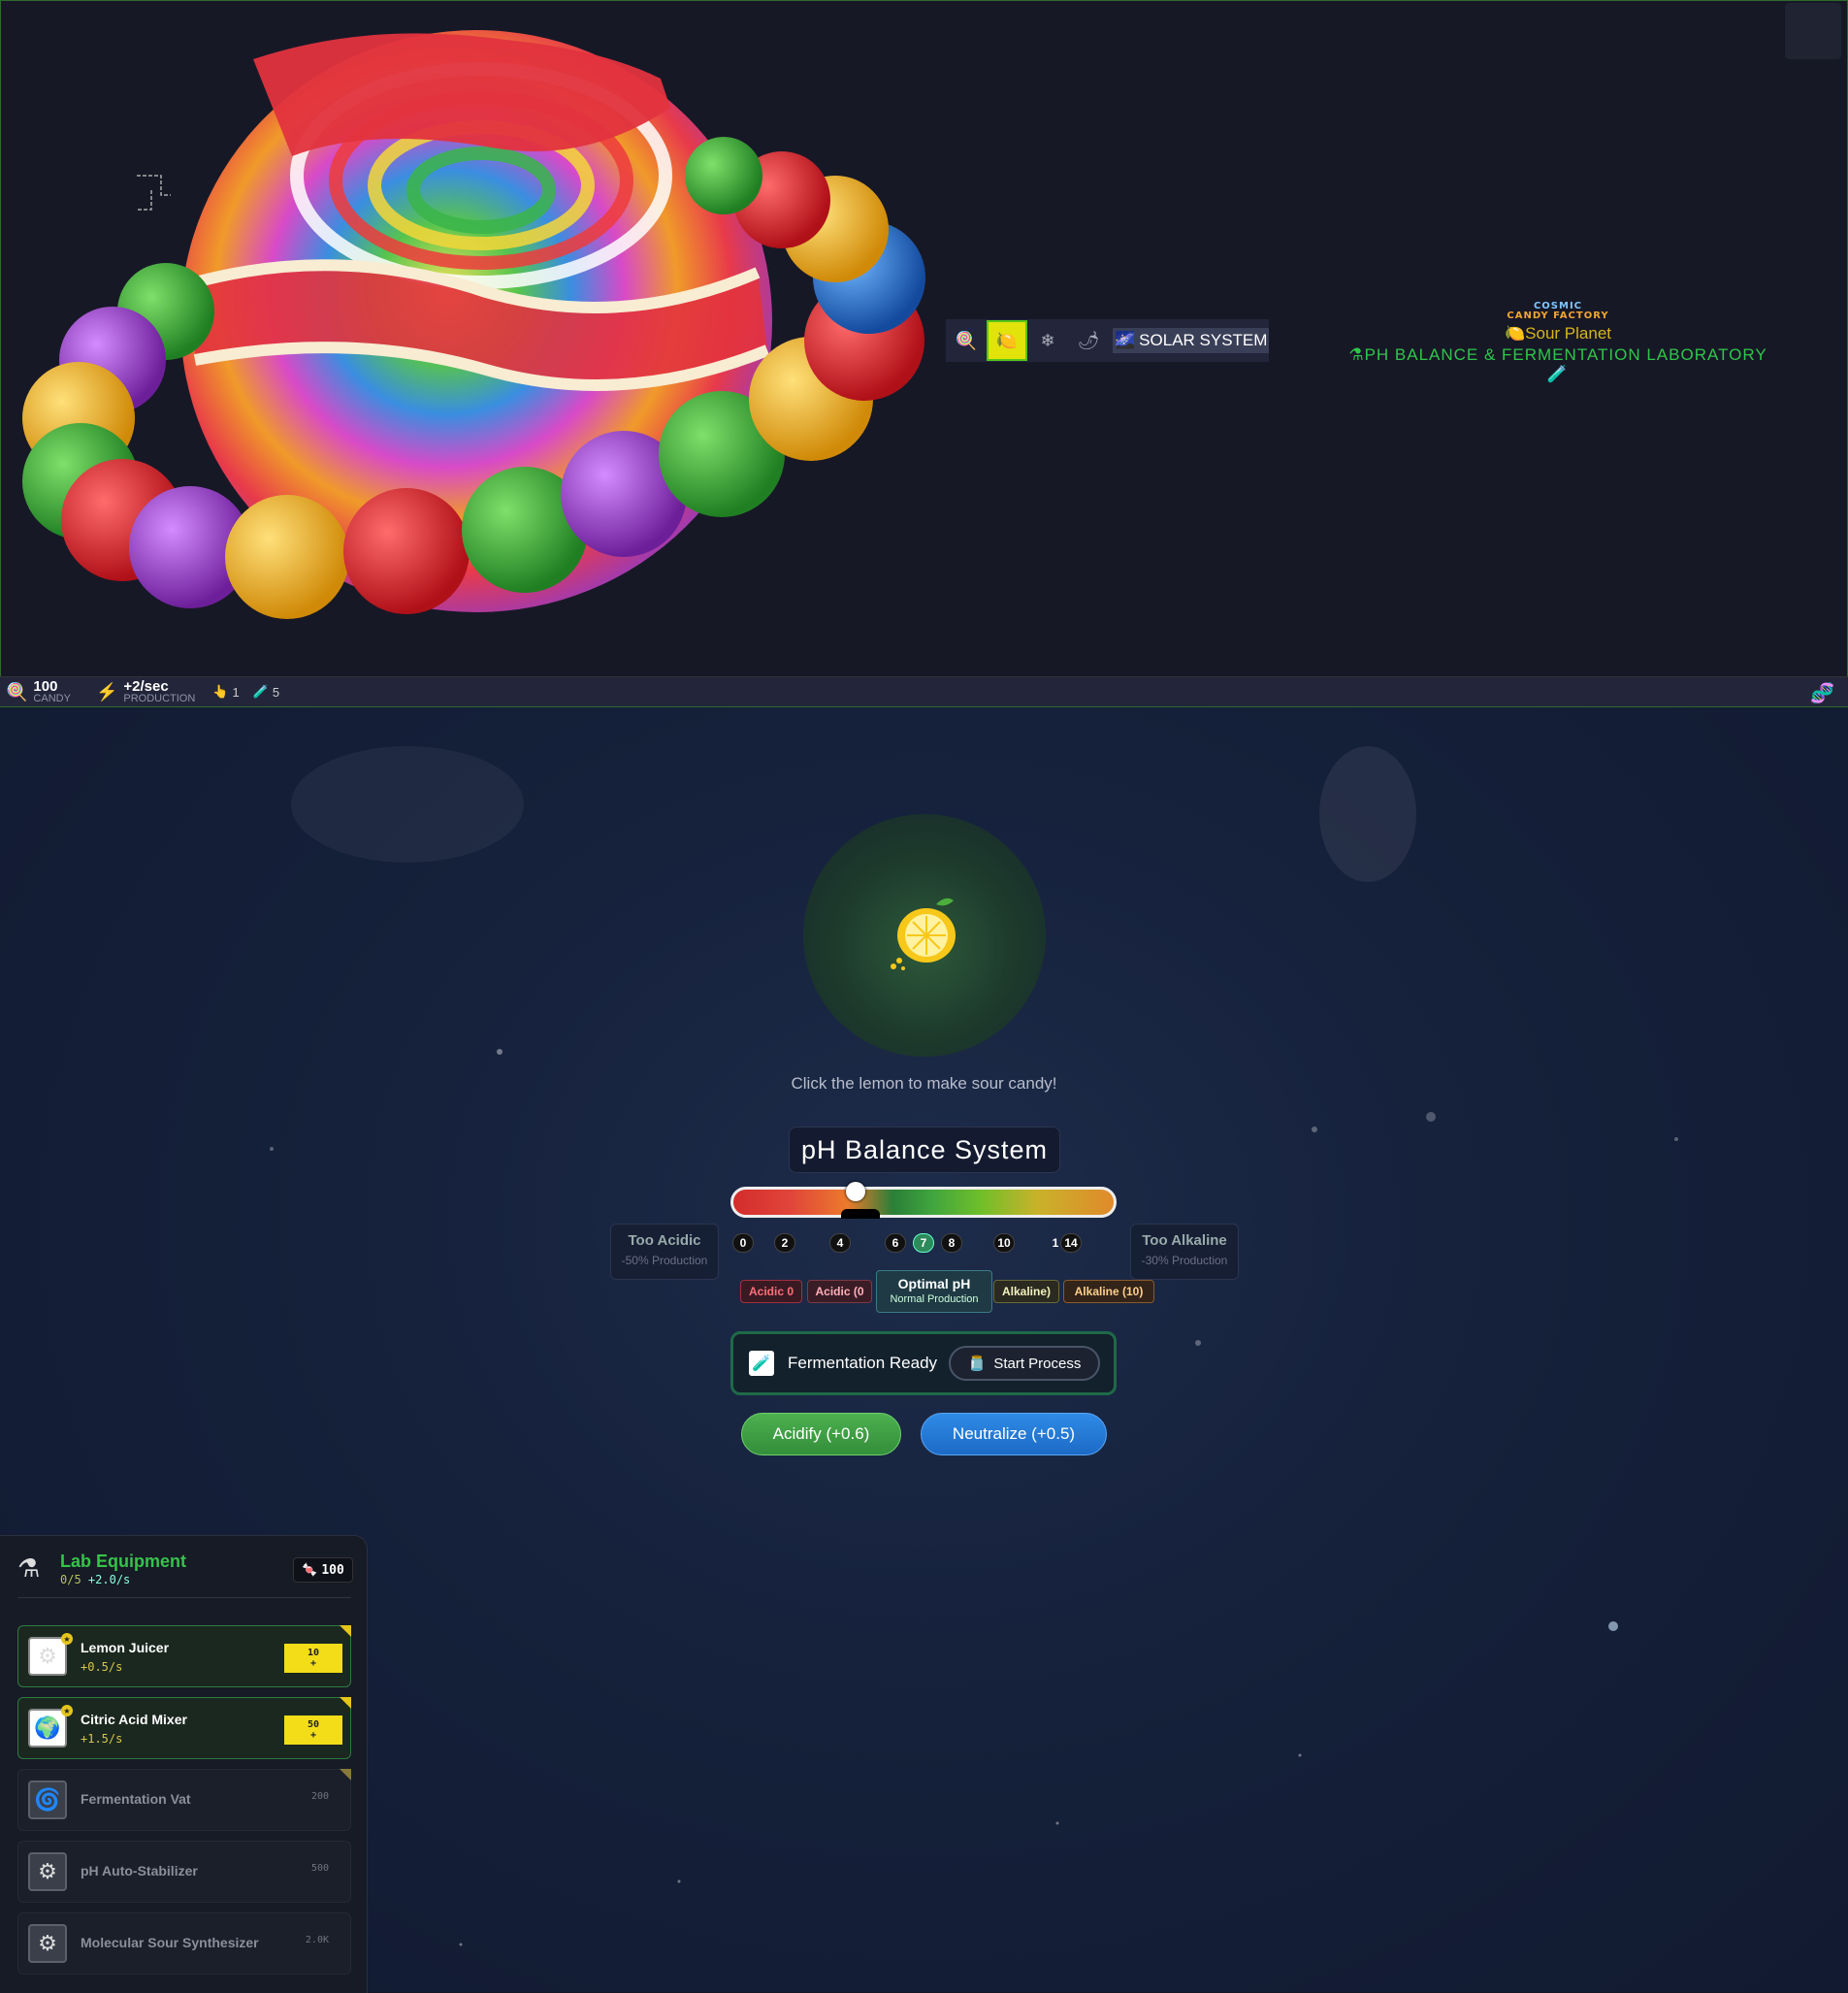  I want to click on globe-icon: 🌍, so click(48, 1729).